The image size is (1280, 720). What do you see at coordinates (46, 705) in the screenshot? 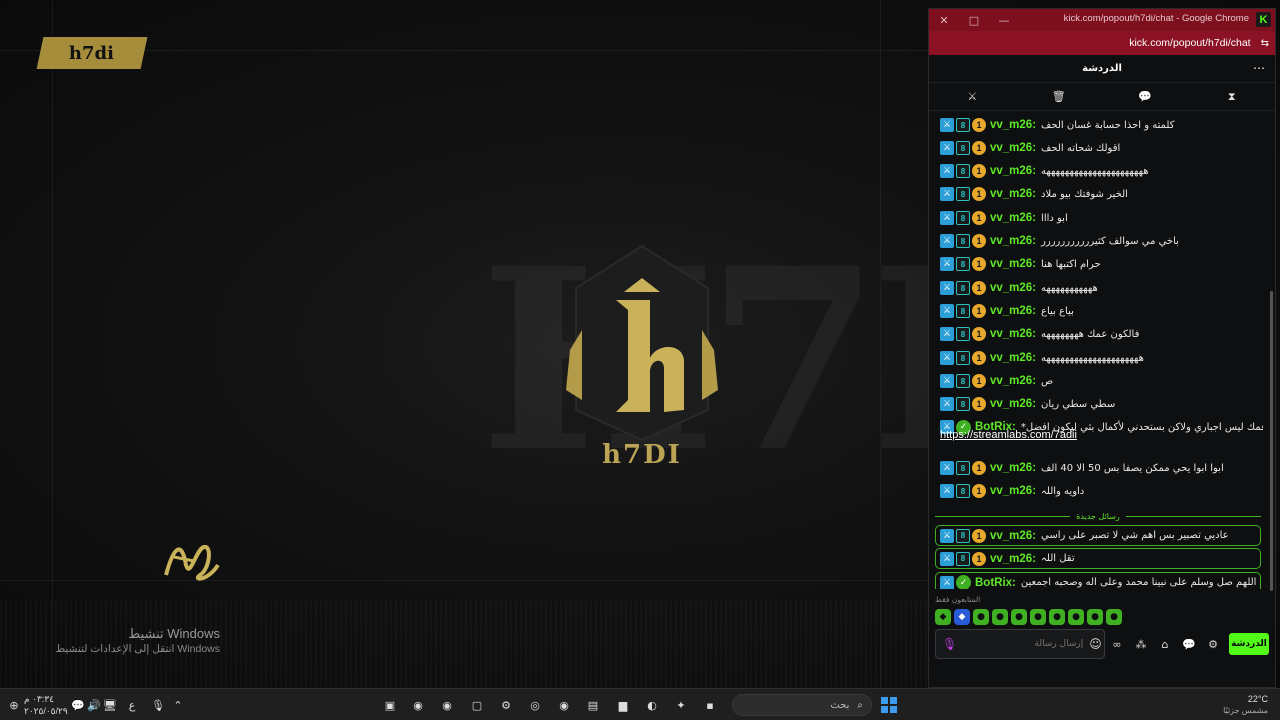
I see `system-clock: ٠٣:٣٤ م ٢٠٢٥/٠٥/٢٩` at bounding box center [46, 705].